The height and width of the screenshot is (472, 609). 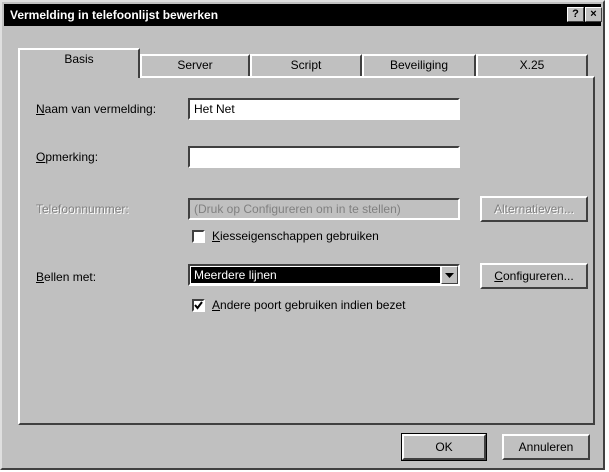 I want to click on tab-server-label: Server, so click(x=195, y=65).